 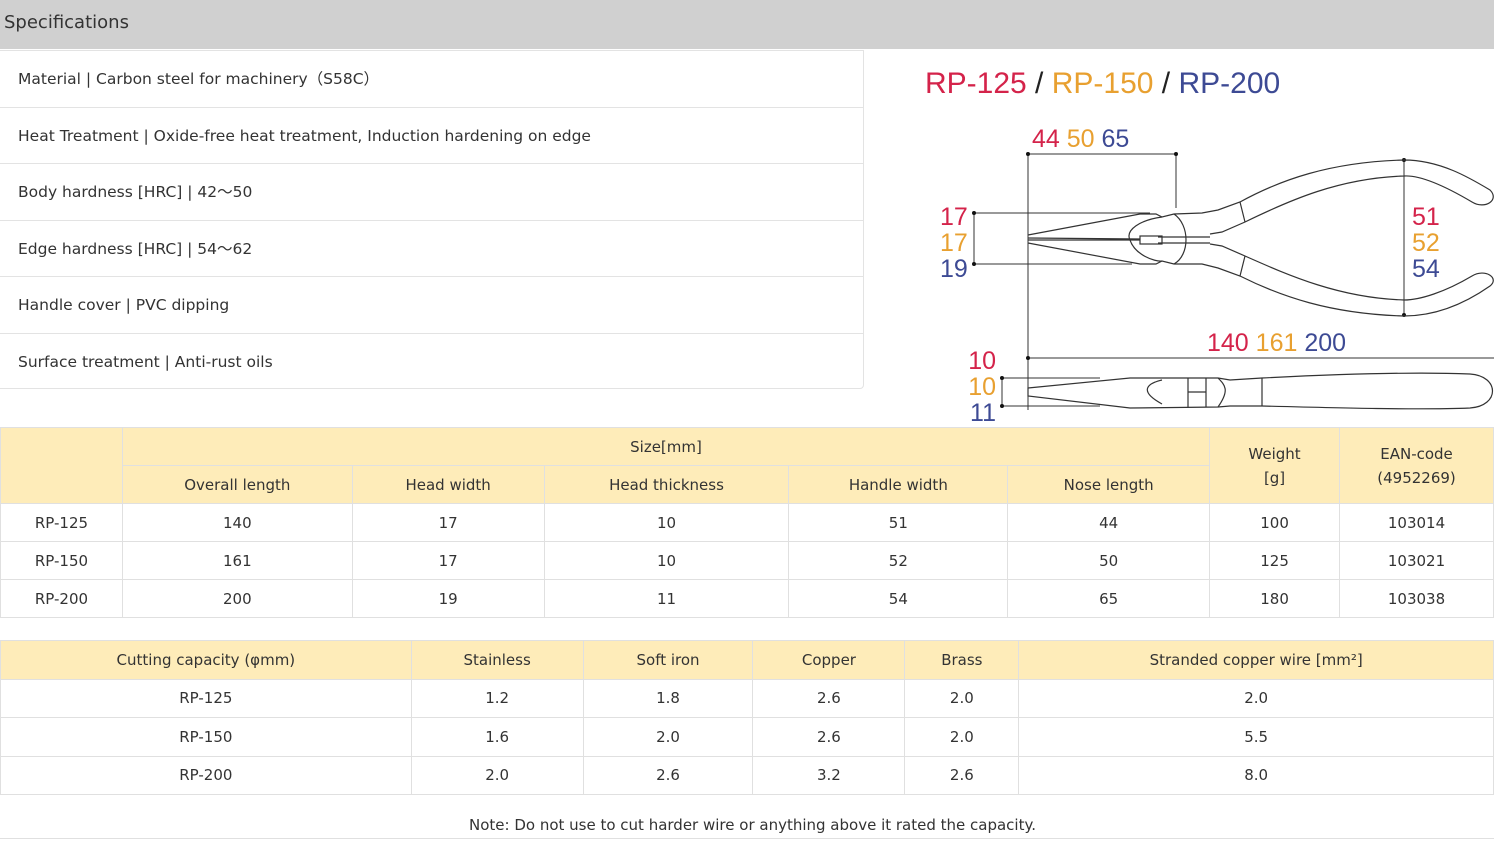 I want to click on table-row: RP-150 161 17 10 52 50 125 103021, so click(x=747, y=560).